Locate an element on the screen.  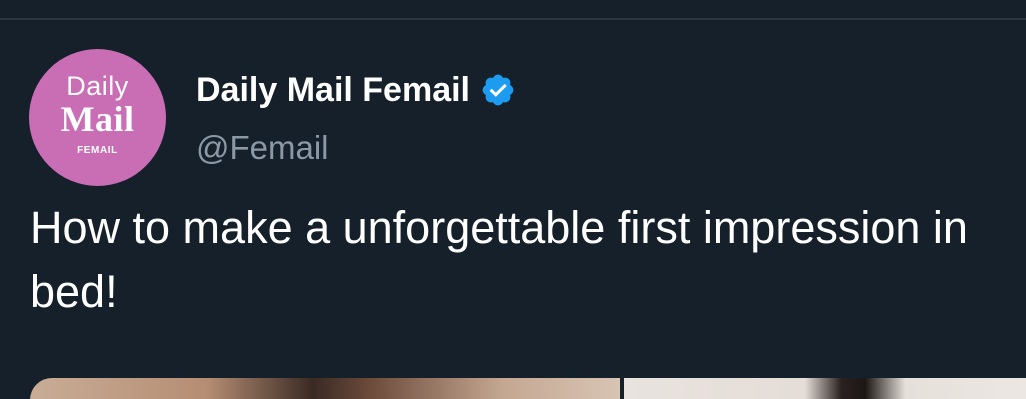
divider is located at coordinates (513, 19).